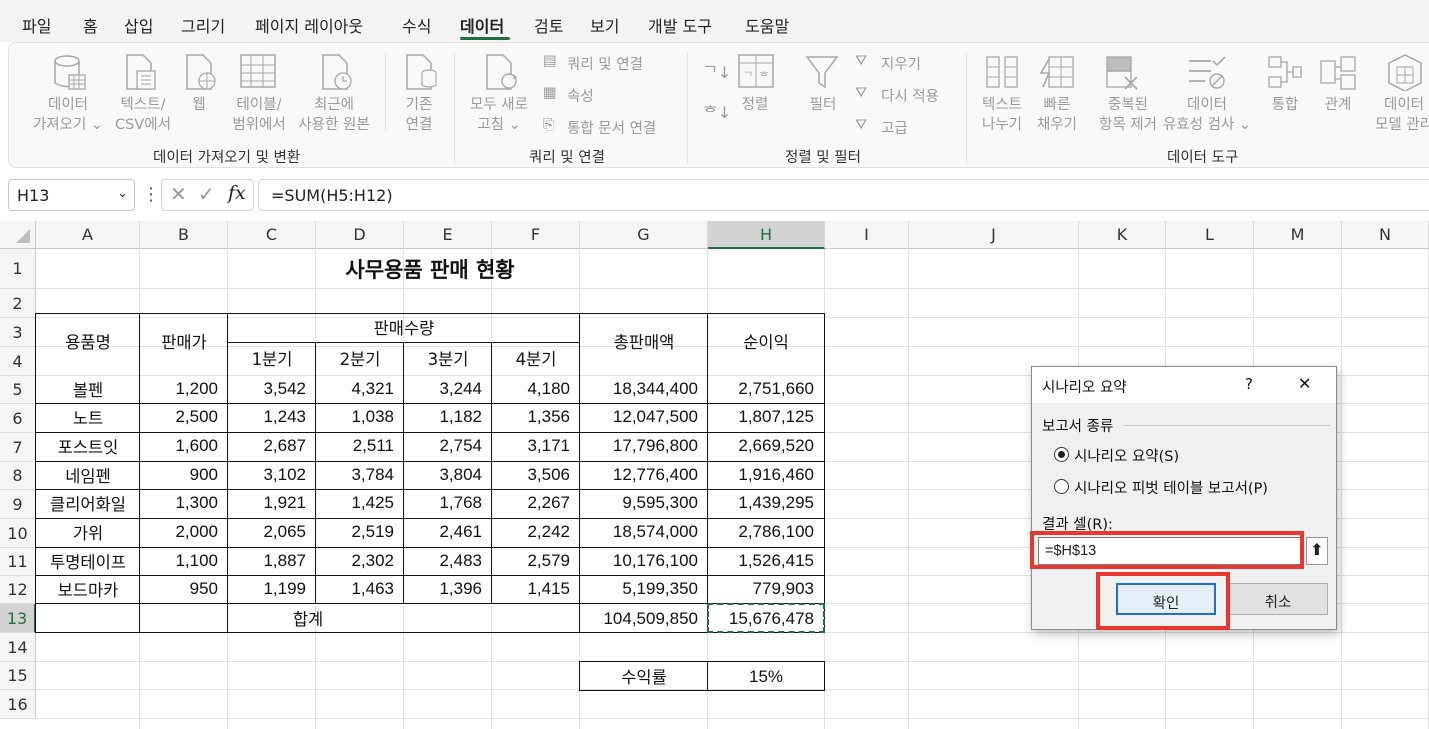 The image size is (1429, 729). Describe the element at coordinates (309, 25) in the screenshot. I see `tab-page-layout: 페이지 레이아웃` at that location.